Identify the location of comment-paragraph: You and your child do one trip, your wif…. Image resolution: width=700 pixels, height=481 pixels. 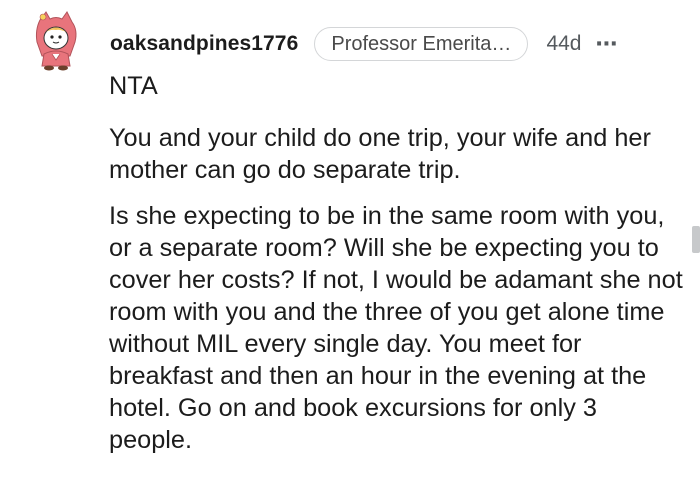
(380, 154).